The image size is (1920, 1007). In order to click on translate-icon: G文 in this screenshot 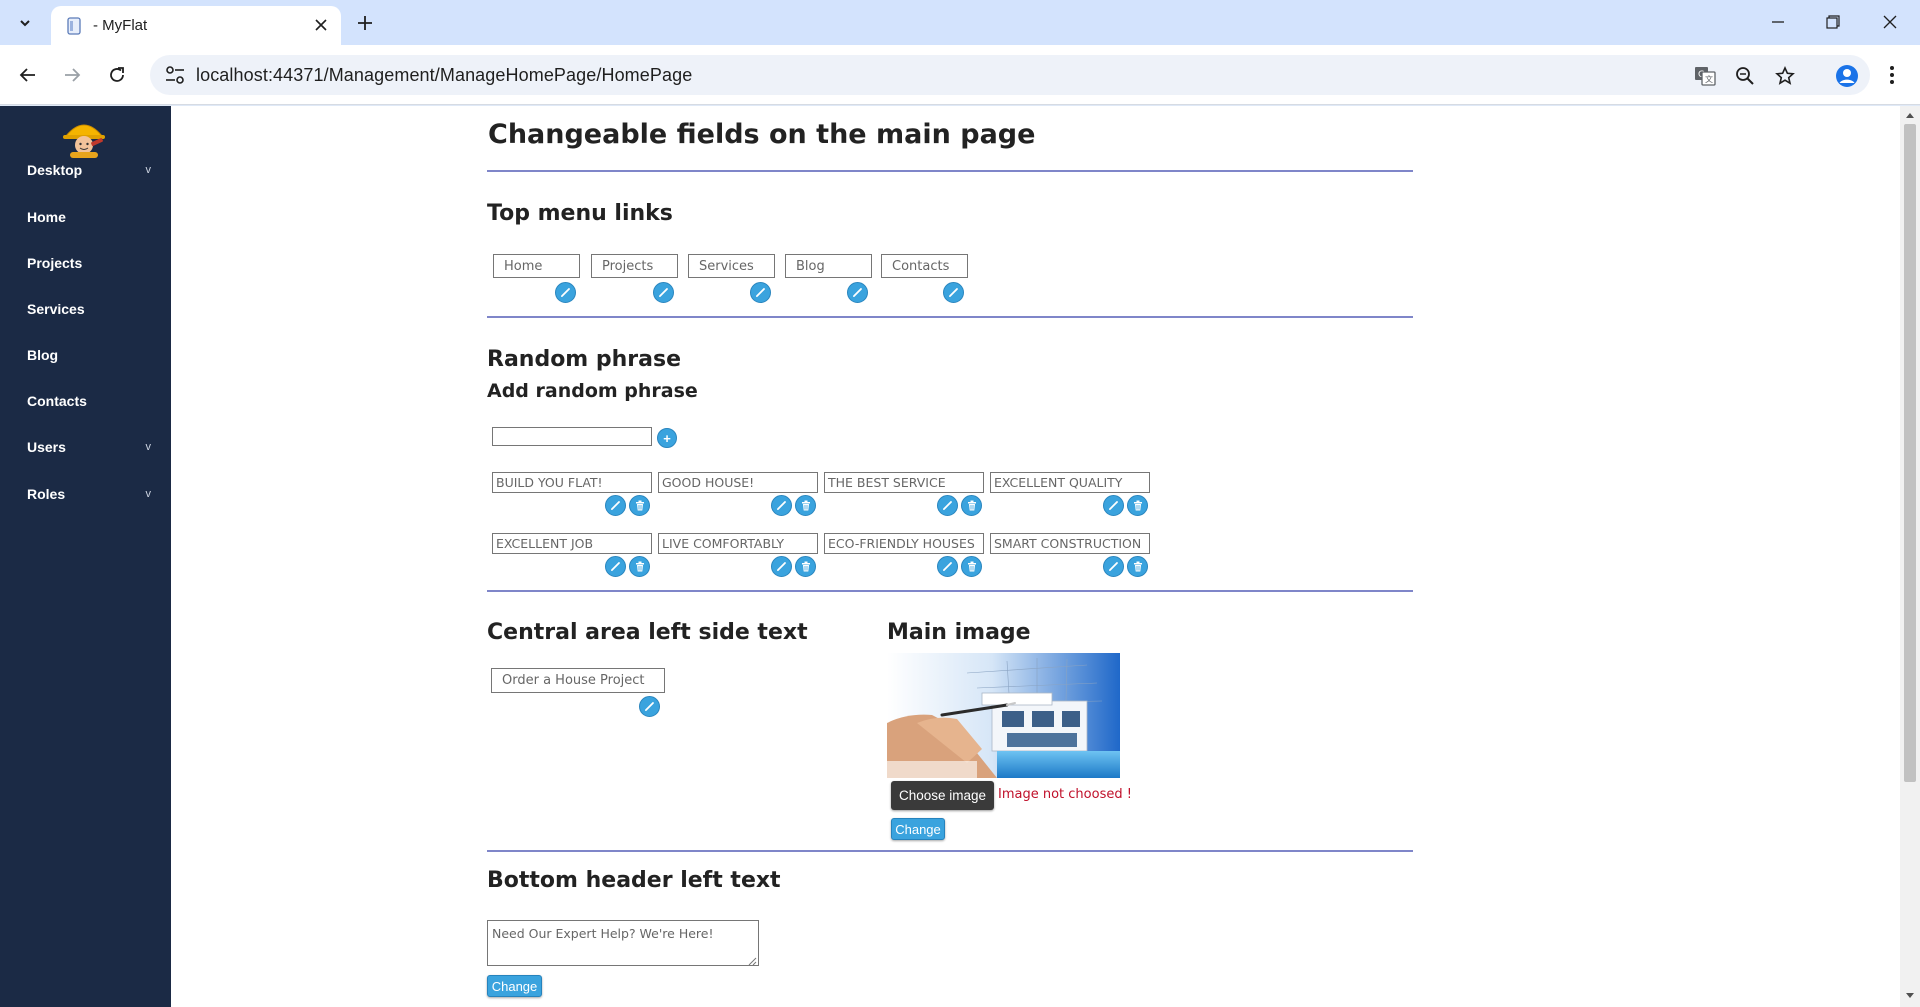, I will do `click(1705, 76)`.